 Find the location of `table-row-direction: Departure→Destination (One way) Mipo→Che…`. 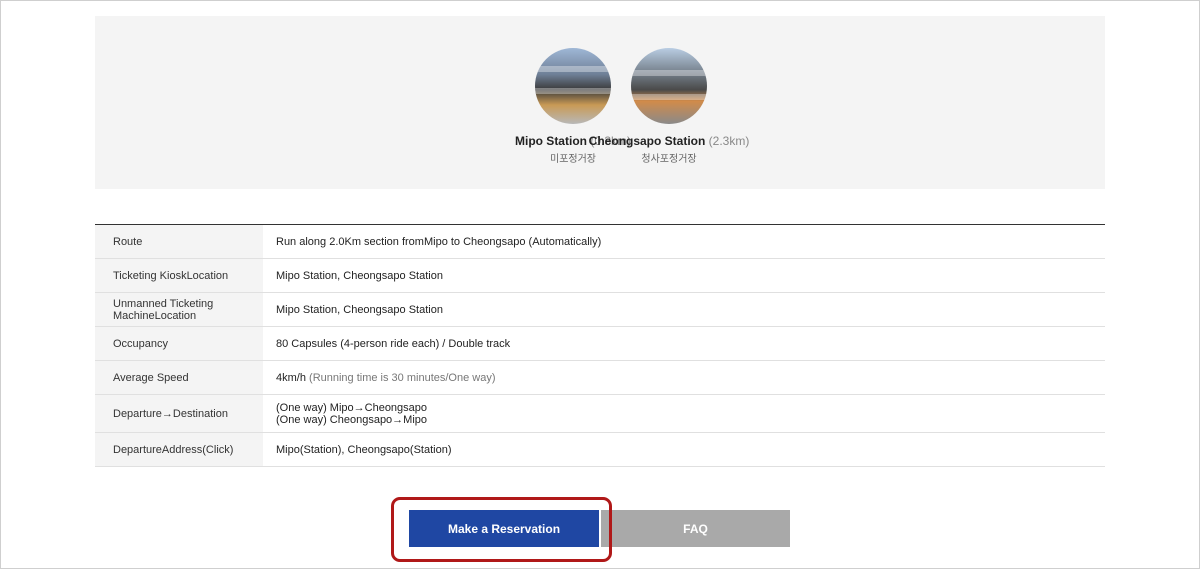

table-row-direction: Departure→Destination (One way) Mipo→Che… is located at coordinates (600, 413).